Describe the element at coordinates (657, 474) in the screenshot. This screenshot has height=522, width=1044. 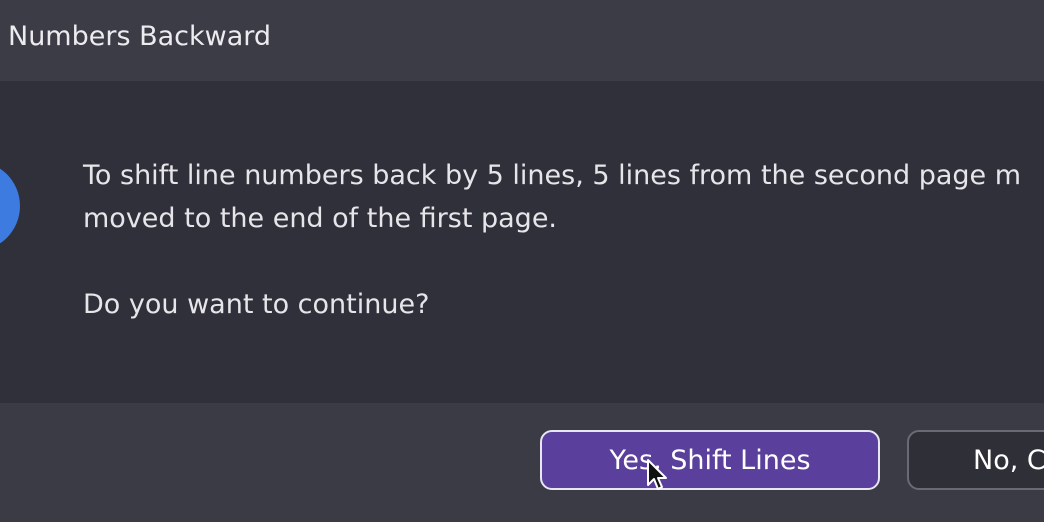
I see `mouse-cursor-icon` at that location.